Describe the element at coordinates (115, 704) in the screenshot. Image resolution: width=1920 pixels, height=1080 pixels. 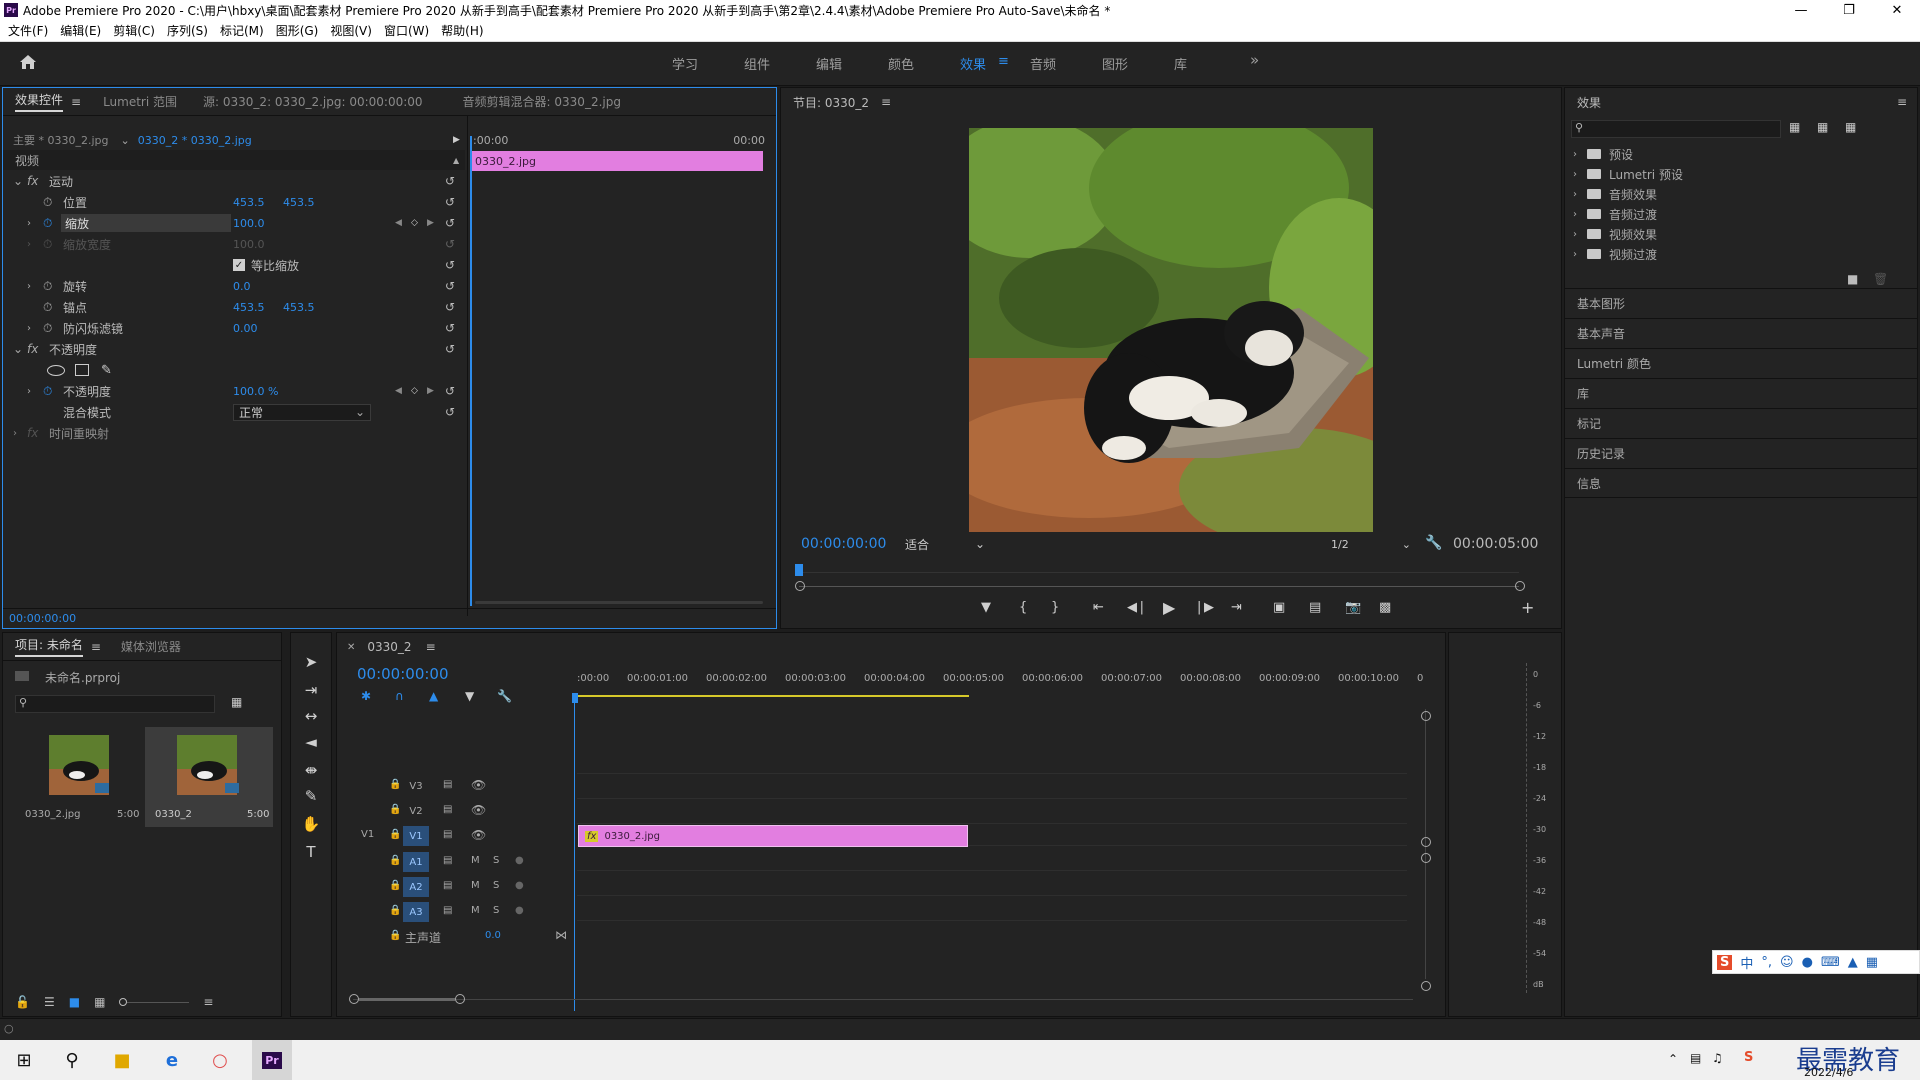
I see `project-search-input: ⚲` at that location.